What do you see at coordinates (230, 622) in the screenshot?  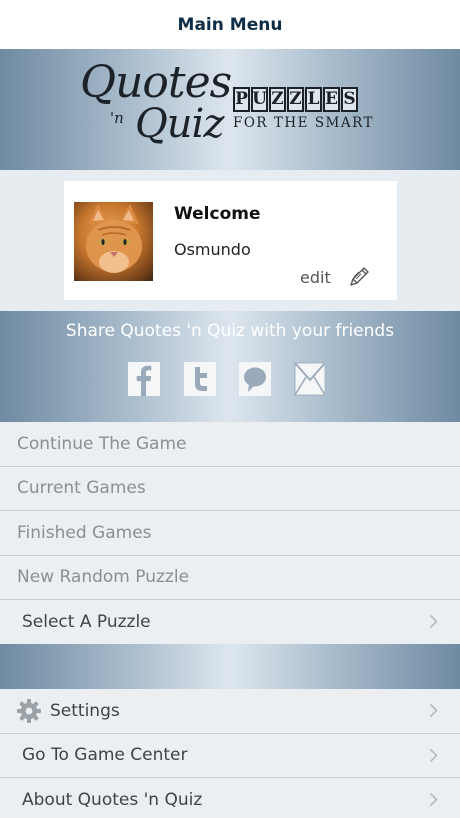 I see `menu-item-select-puzzle: Select A Puzzle` at bounding box center [230, 622].